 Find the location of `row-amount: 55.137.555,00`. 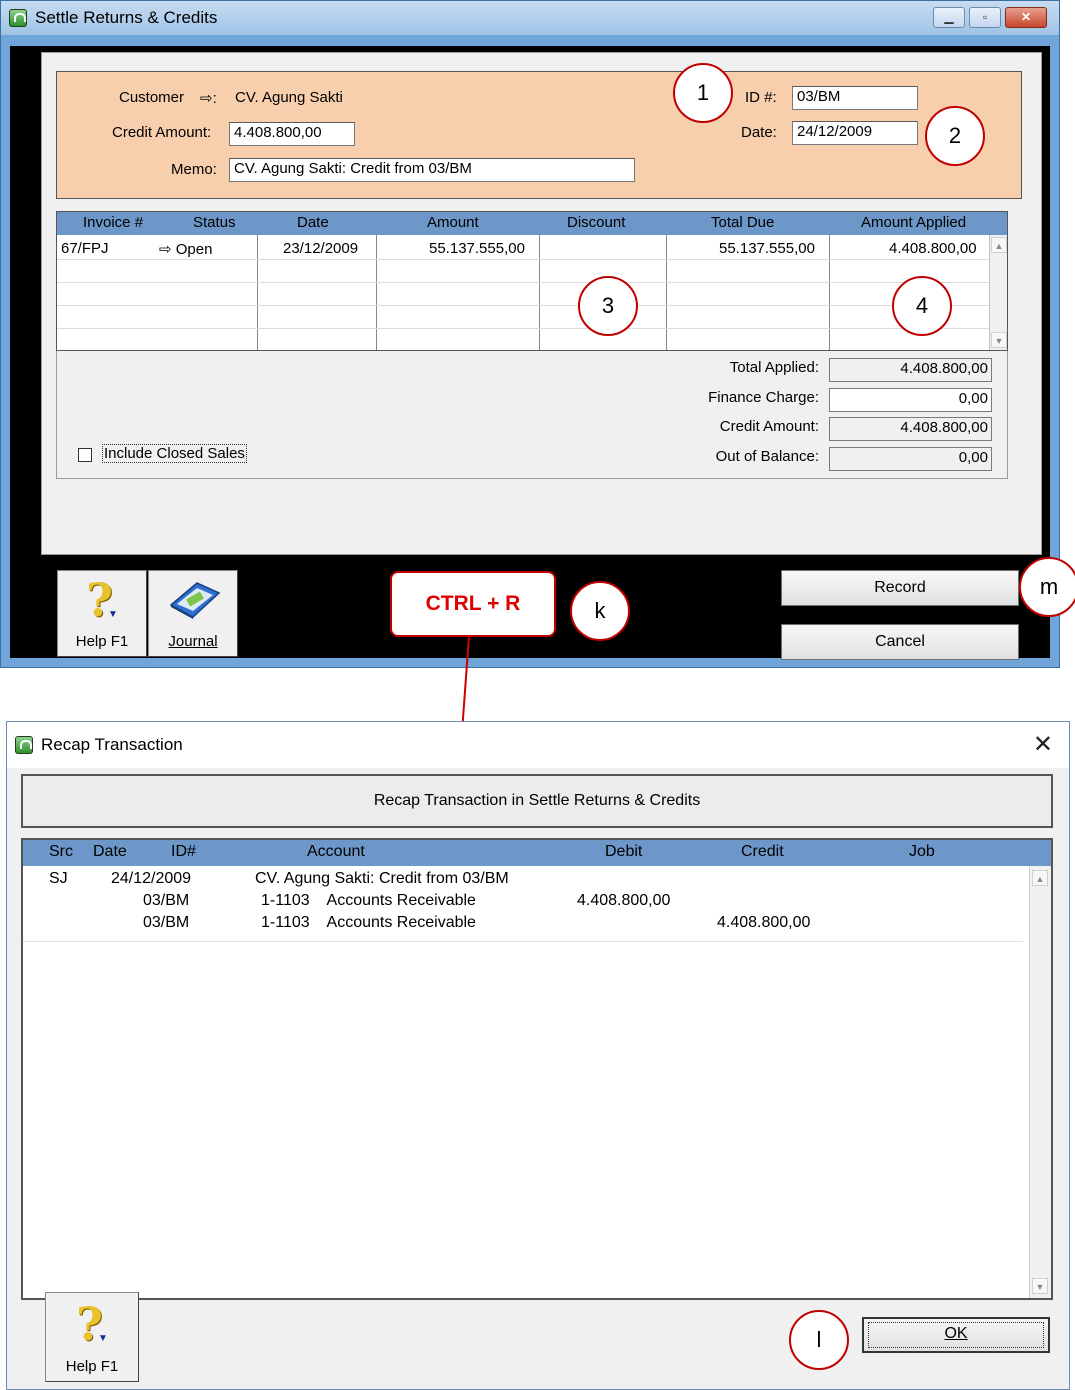

row-amount: 55.137.555,00 is located at coordinates (477, 248).